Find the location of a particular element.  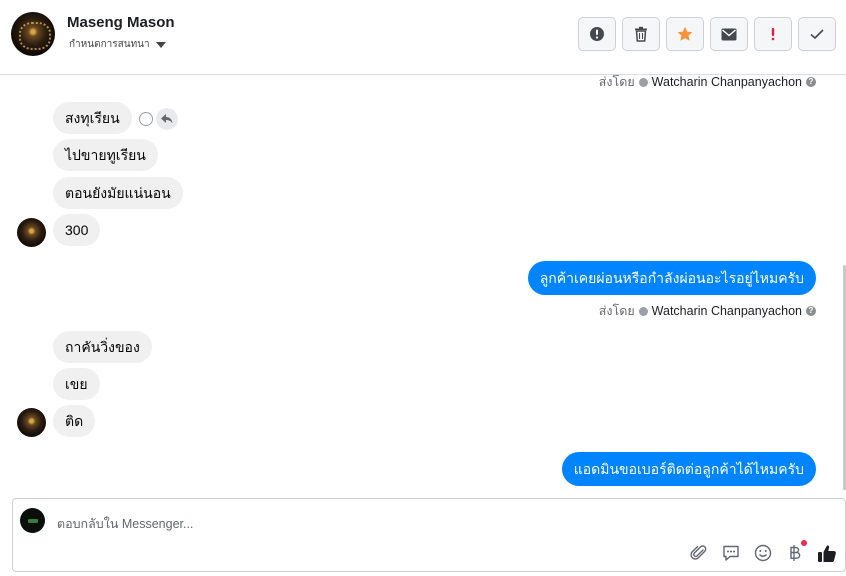

trash-icon is located at coordinates (641, 34).